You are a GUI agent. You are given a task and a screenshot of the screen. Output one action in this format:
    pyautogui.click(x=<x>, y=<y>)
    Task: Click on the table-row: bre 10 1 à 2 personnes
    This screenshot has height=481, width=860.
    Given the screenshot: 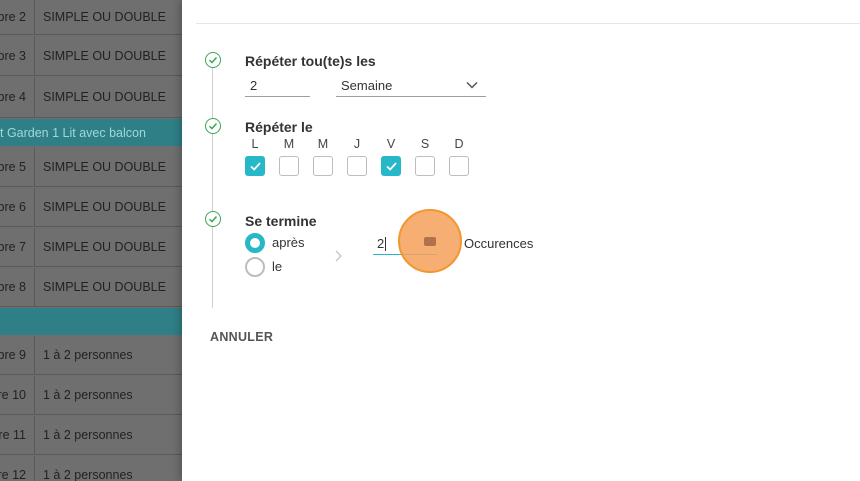 What is the action you would take?
    pyautogui.click(x=91, y=395)
    